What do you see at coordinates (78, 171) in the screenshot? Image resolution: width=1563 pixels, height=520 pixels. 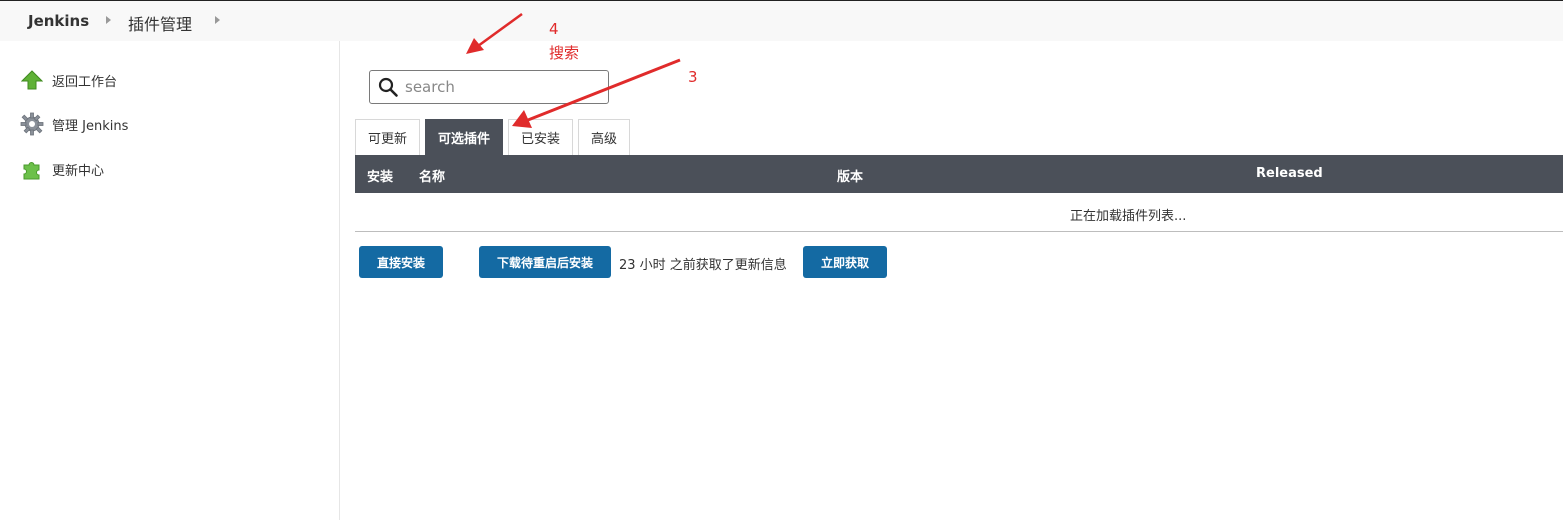 I see `sidebar-item-label: 更新中心` at bounding box center [78, 171].